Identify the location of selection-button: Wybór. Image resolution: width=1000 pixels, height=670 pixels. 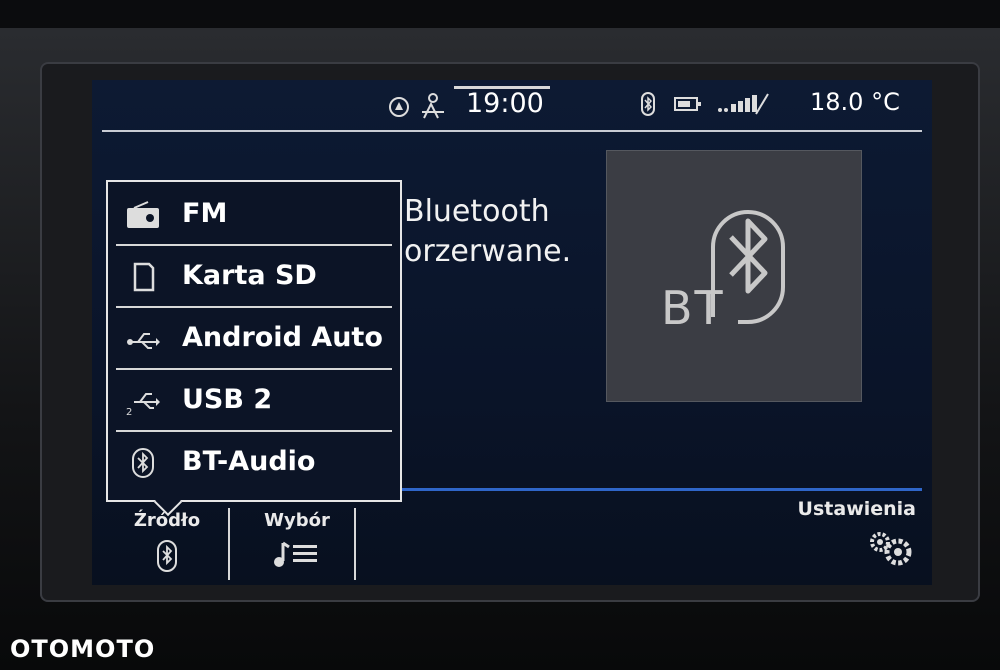
(297, 542).